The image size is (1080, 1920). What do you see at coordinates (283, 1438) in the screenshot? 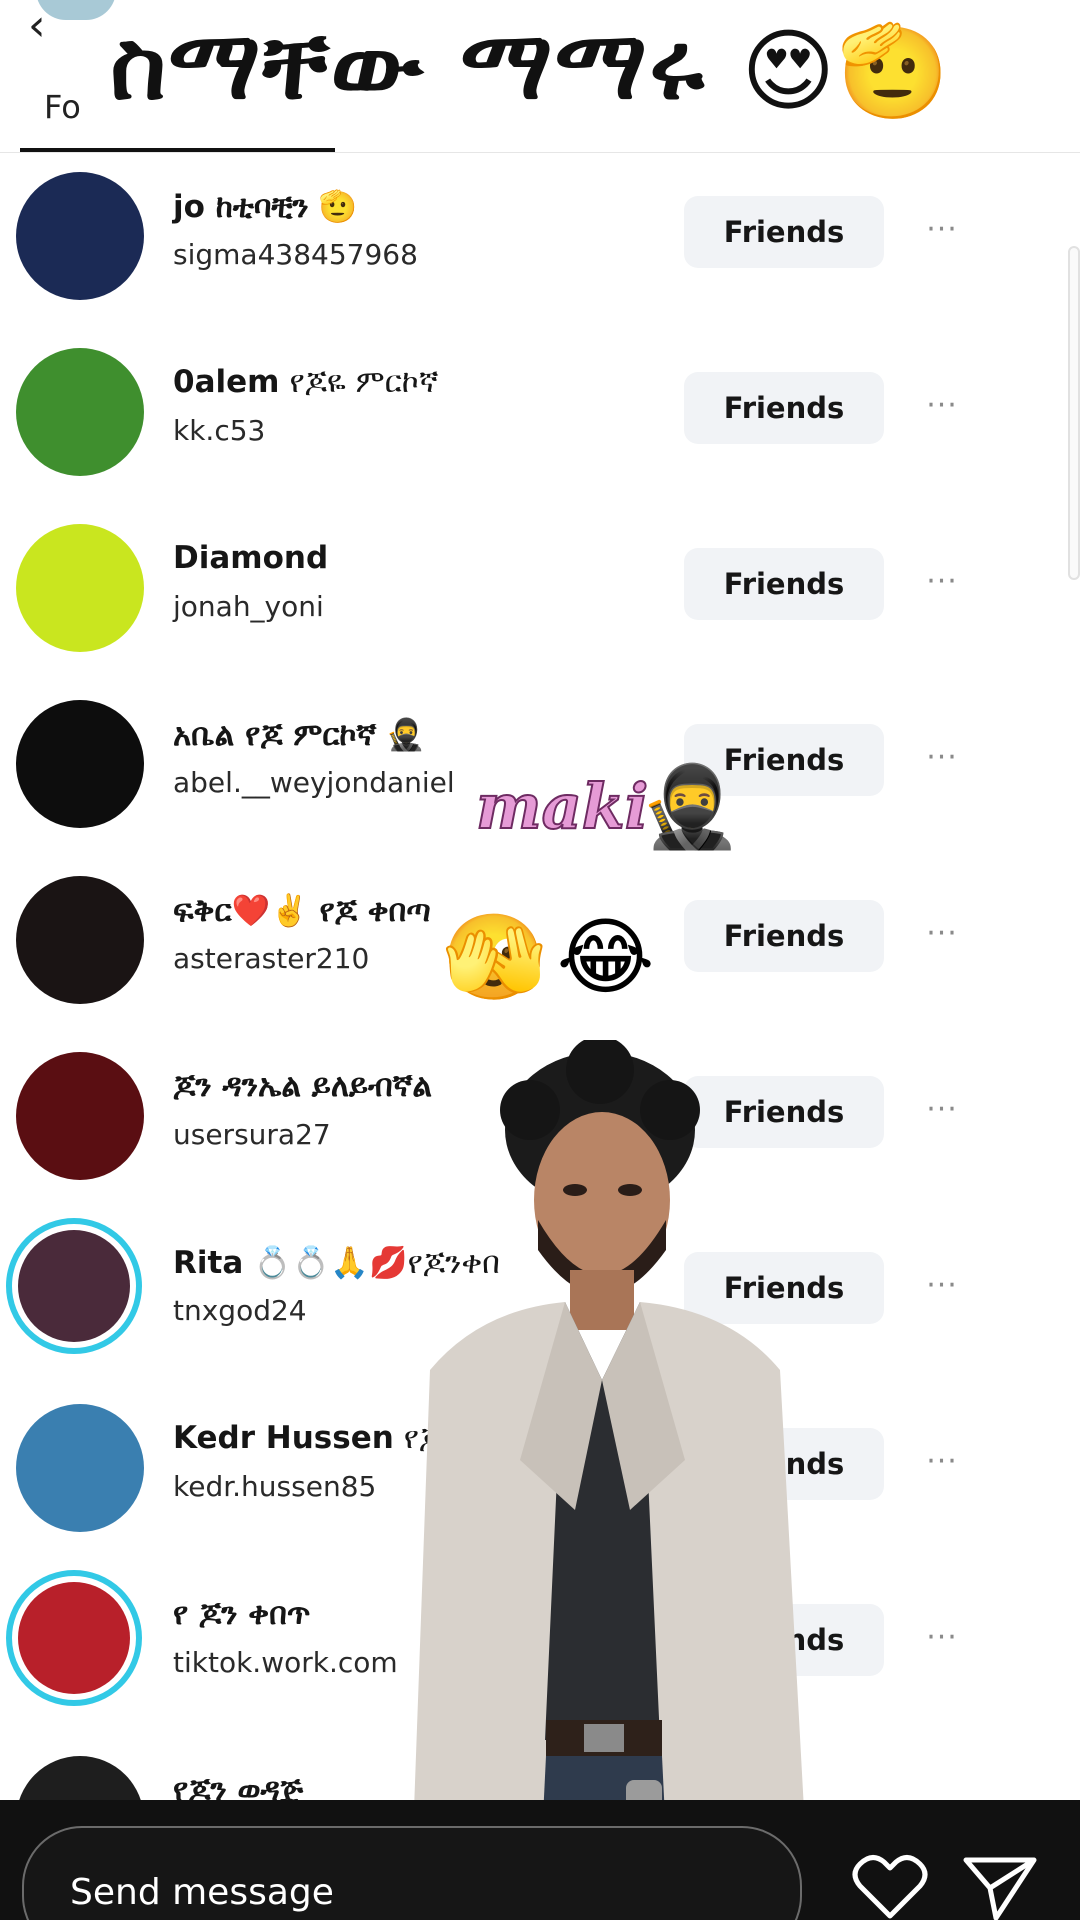
I see `name-text: Kedr Hussen` at bounding box center [283, 1438].